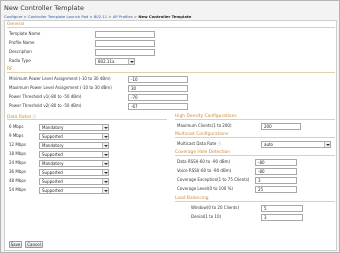  Describe the element at coordinates (17, 162) in the screenshot. I see `rate-label-24: 24 Mbps` at that location.